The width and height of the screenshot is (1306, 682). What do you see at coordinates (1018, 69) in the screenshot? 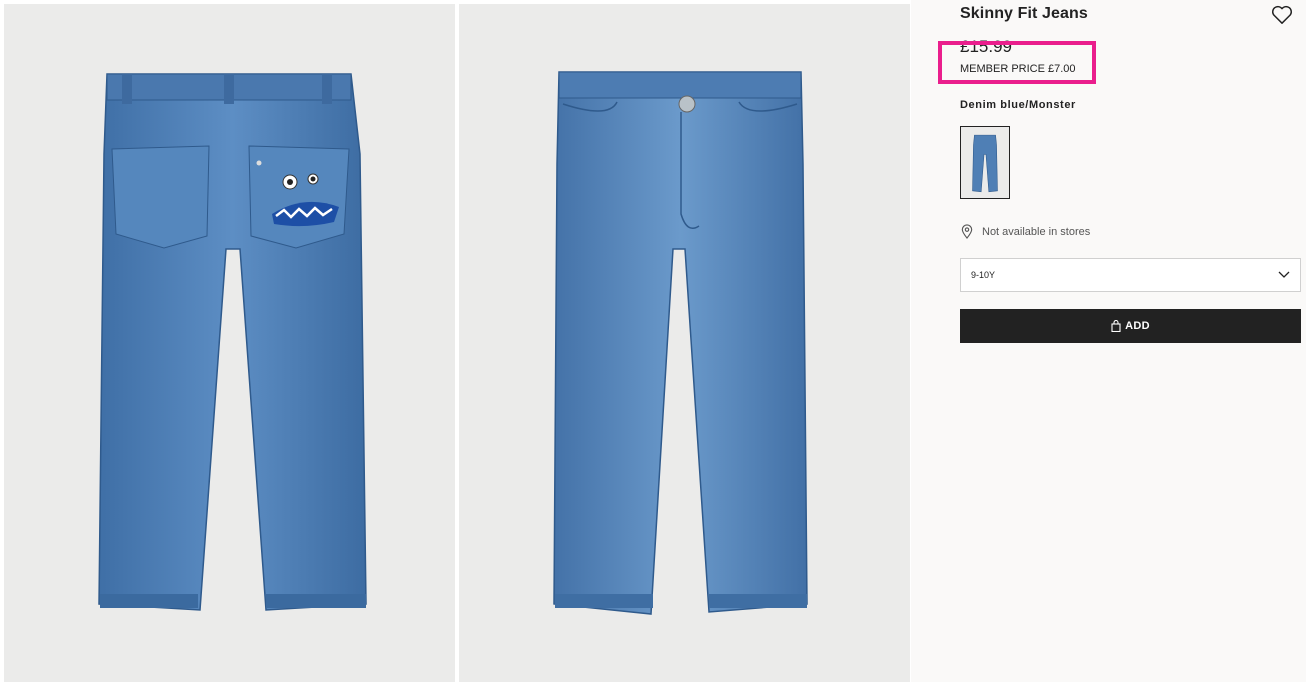
I see `member-price: MEMBER PRICE £7.00` at bounding box center [1018, 69].